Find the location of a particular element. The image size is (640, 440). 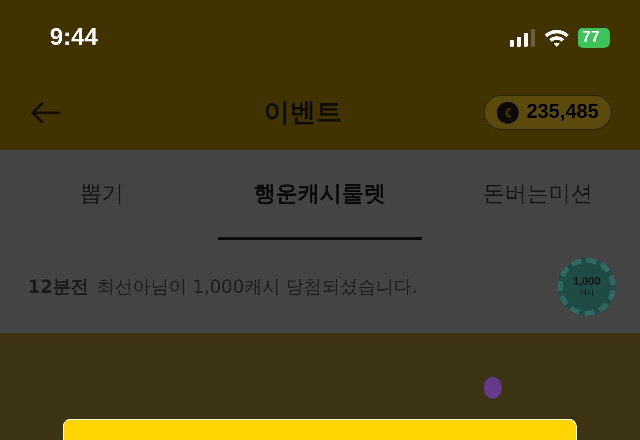

coin-icon is located at coordinates (507, 113).